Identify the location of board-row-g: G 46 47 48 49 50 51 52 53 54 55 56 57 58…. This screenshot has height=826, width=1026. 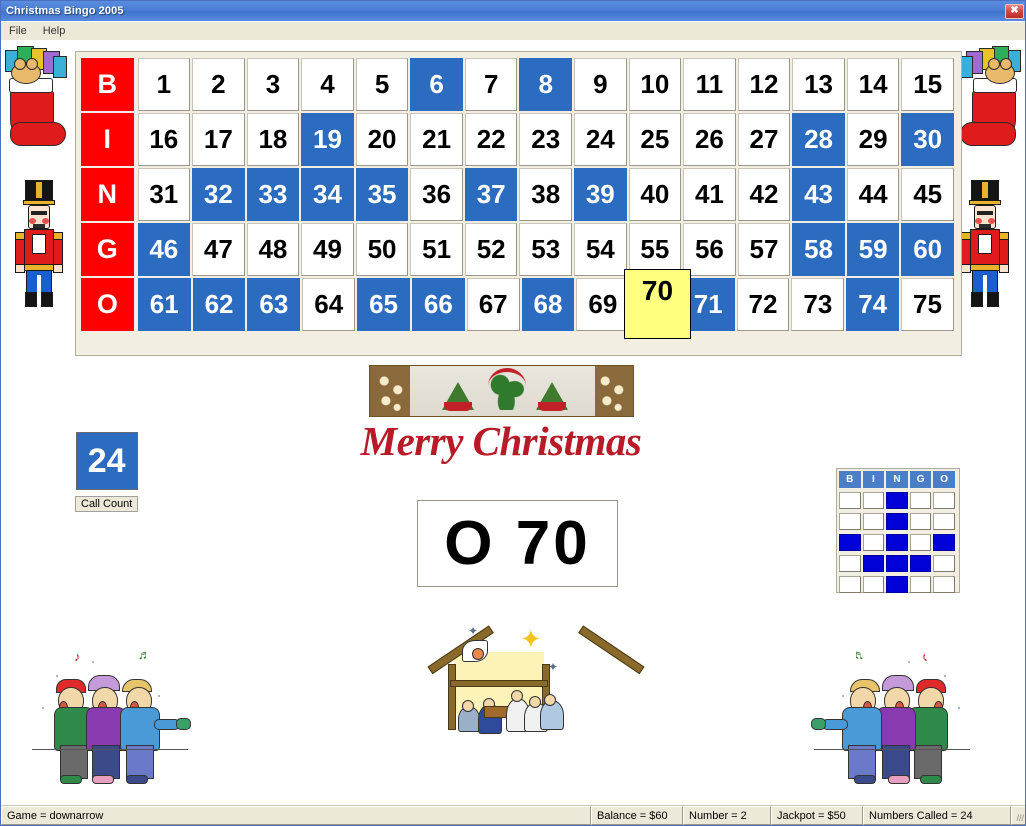
(518, 249).